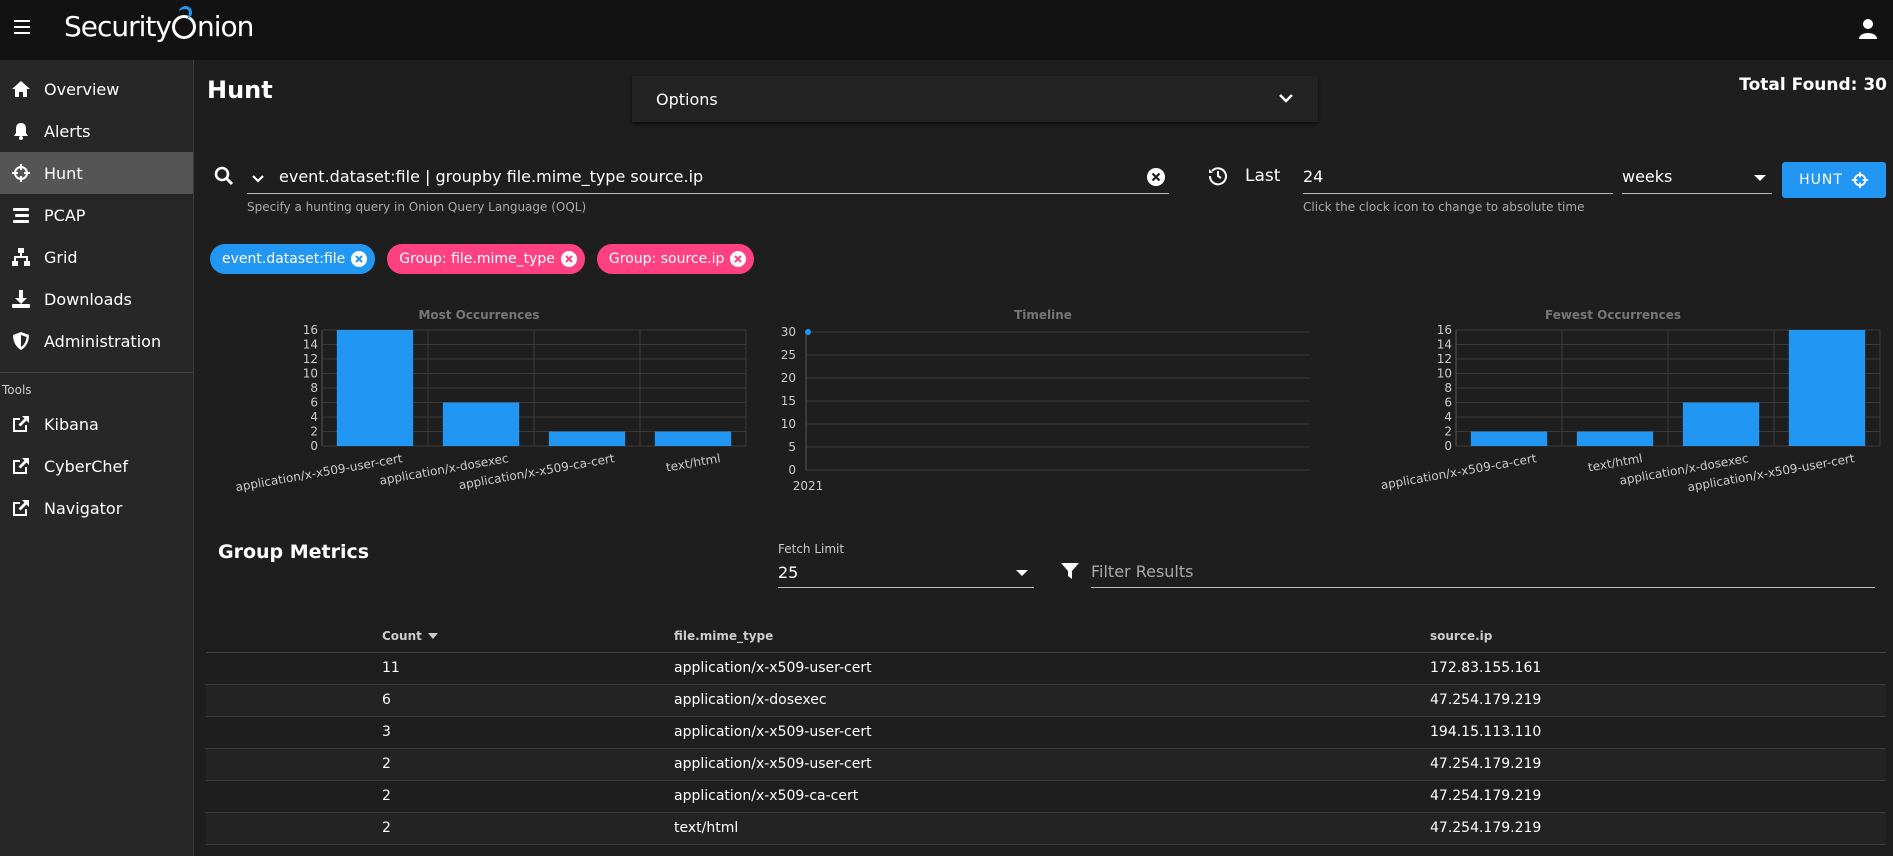  I want to click on chip-group-source-ip: Group: source.ip, so click(675, 259).